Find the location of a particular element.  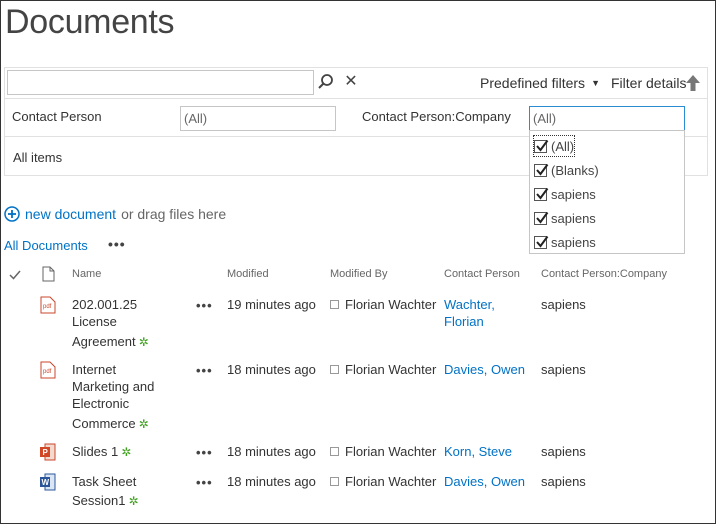

page-title: Documents is located at coordinates (90, 22).